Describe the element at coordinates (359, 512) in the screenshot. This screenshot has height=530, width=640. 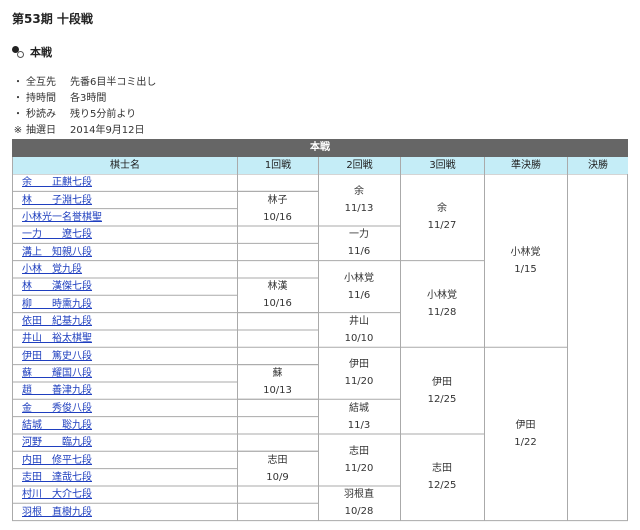
I see `result-date: 10/28` at that location.